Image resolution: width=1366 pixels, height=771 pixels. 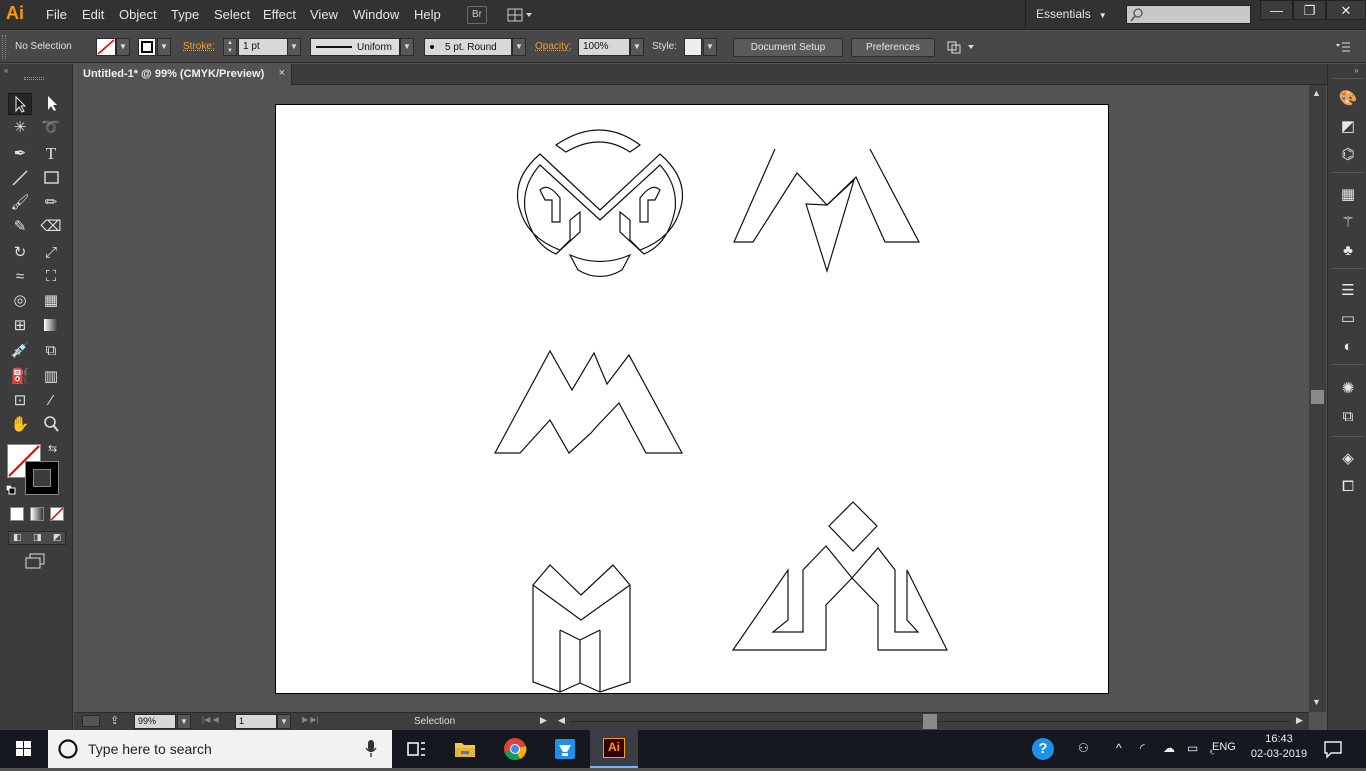 What do you see at coordinates (20, 401) in the screenshot?
I see `artboard-tool: ⊡` at bounding box center [20, 401].